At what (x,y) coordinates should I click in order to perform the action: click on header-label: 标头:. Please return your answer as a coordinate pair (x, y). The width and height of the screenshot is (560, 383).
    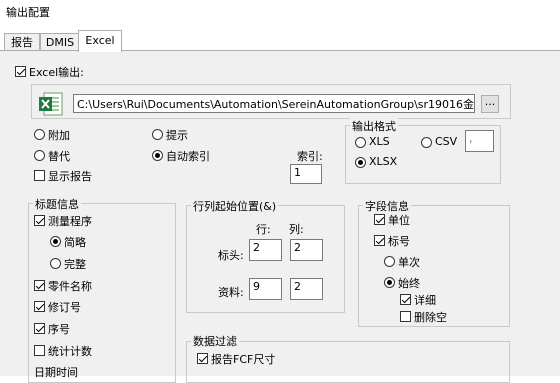
    Looking at the image, I should click on (231, 255).